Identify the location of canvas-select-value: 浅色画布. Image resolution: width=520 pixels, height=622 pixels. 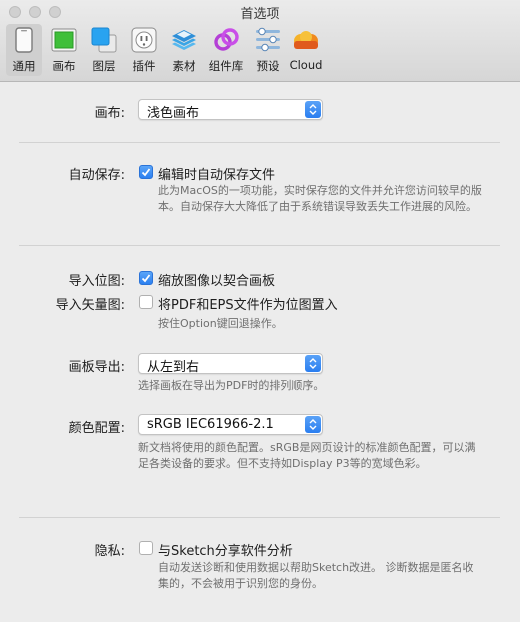
(173, 113).